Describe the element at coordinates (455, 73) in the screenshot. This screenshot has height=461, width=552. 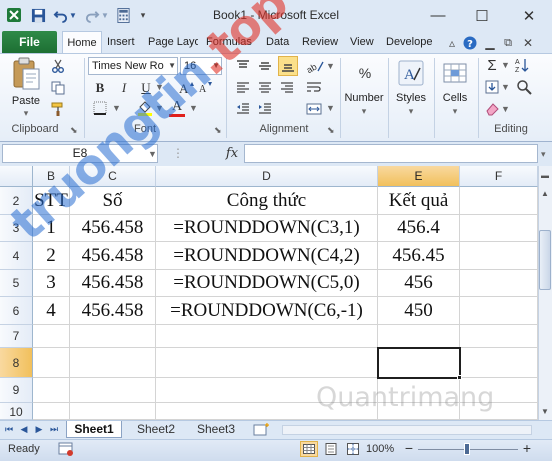
I see `cells-icon` at that location.